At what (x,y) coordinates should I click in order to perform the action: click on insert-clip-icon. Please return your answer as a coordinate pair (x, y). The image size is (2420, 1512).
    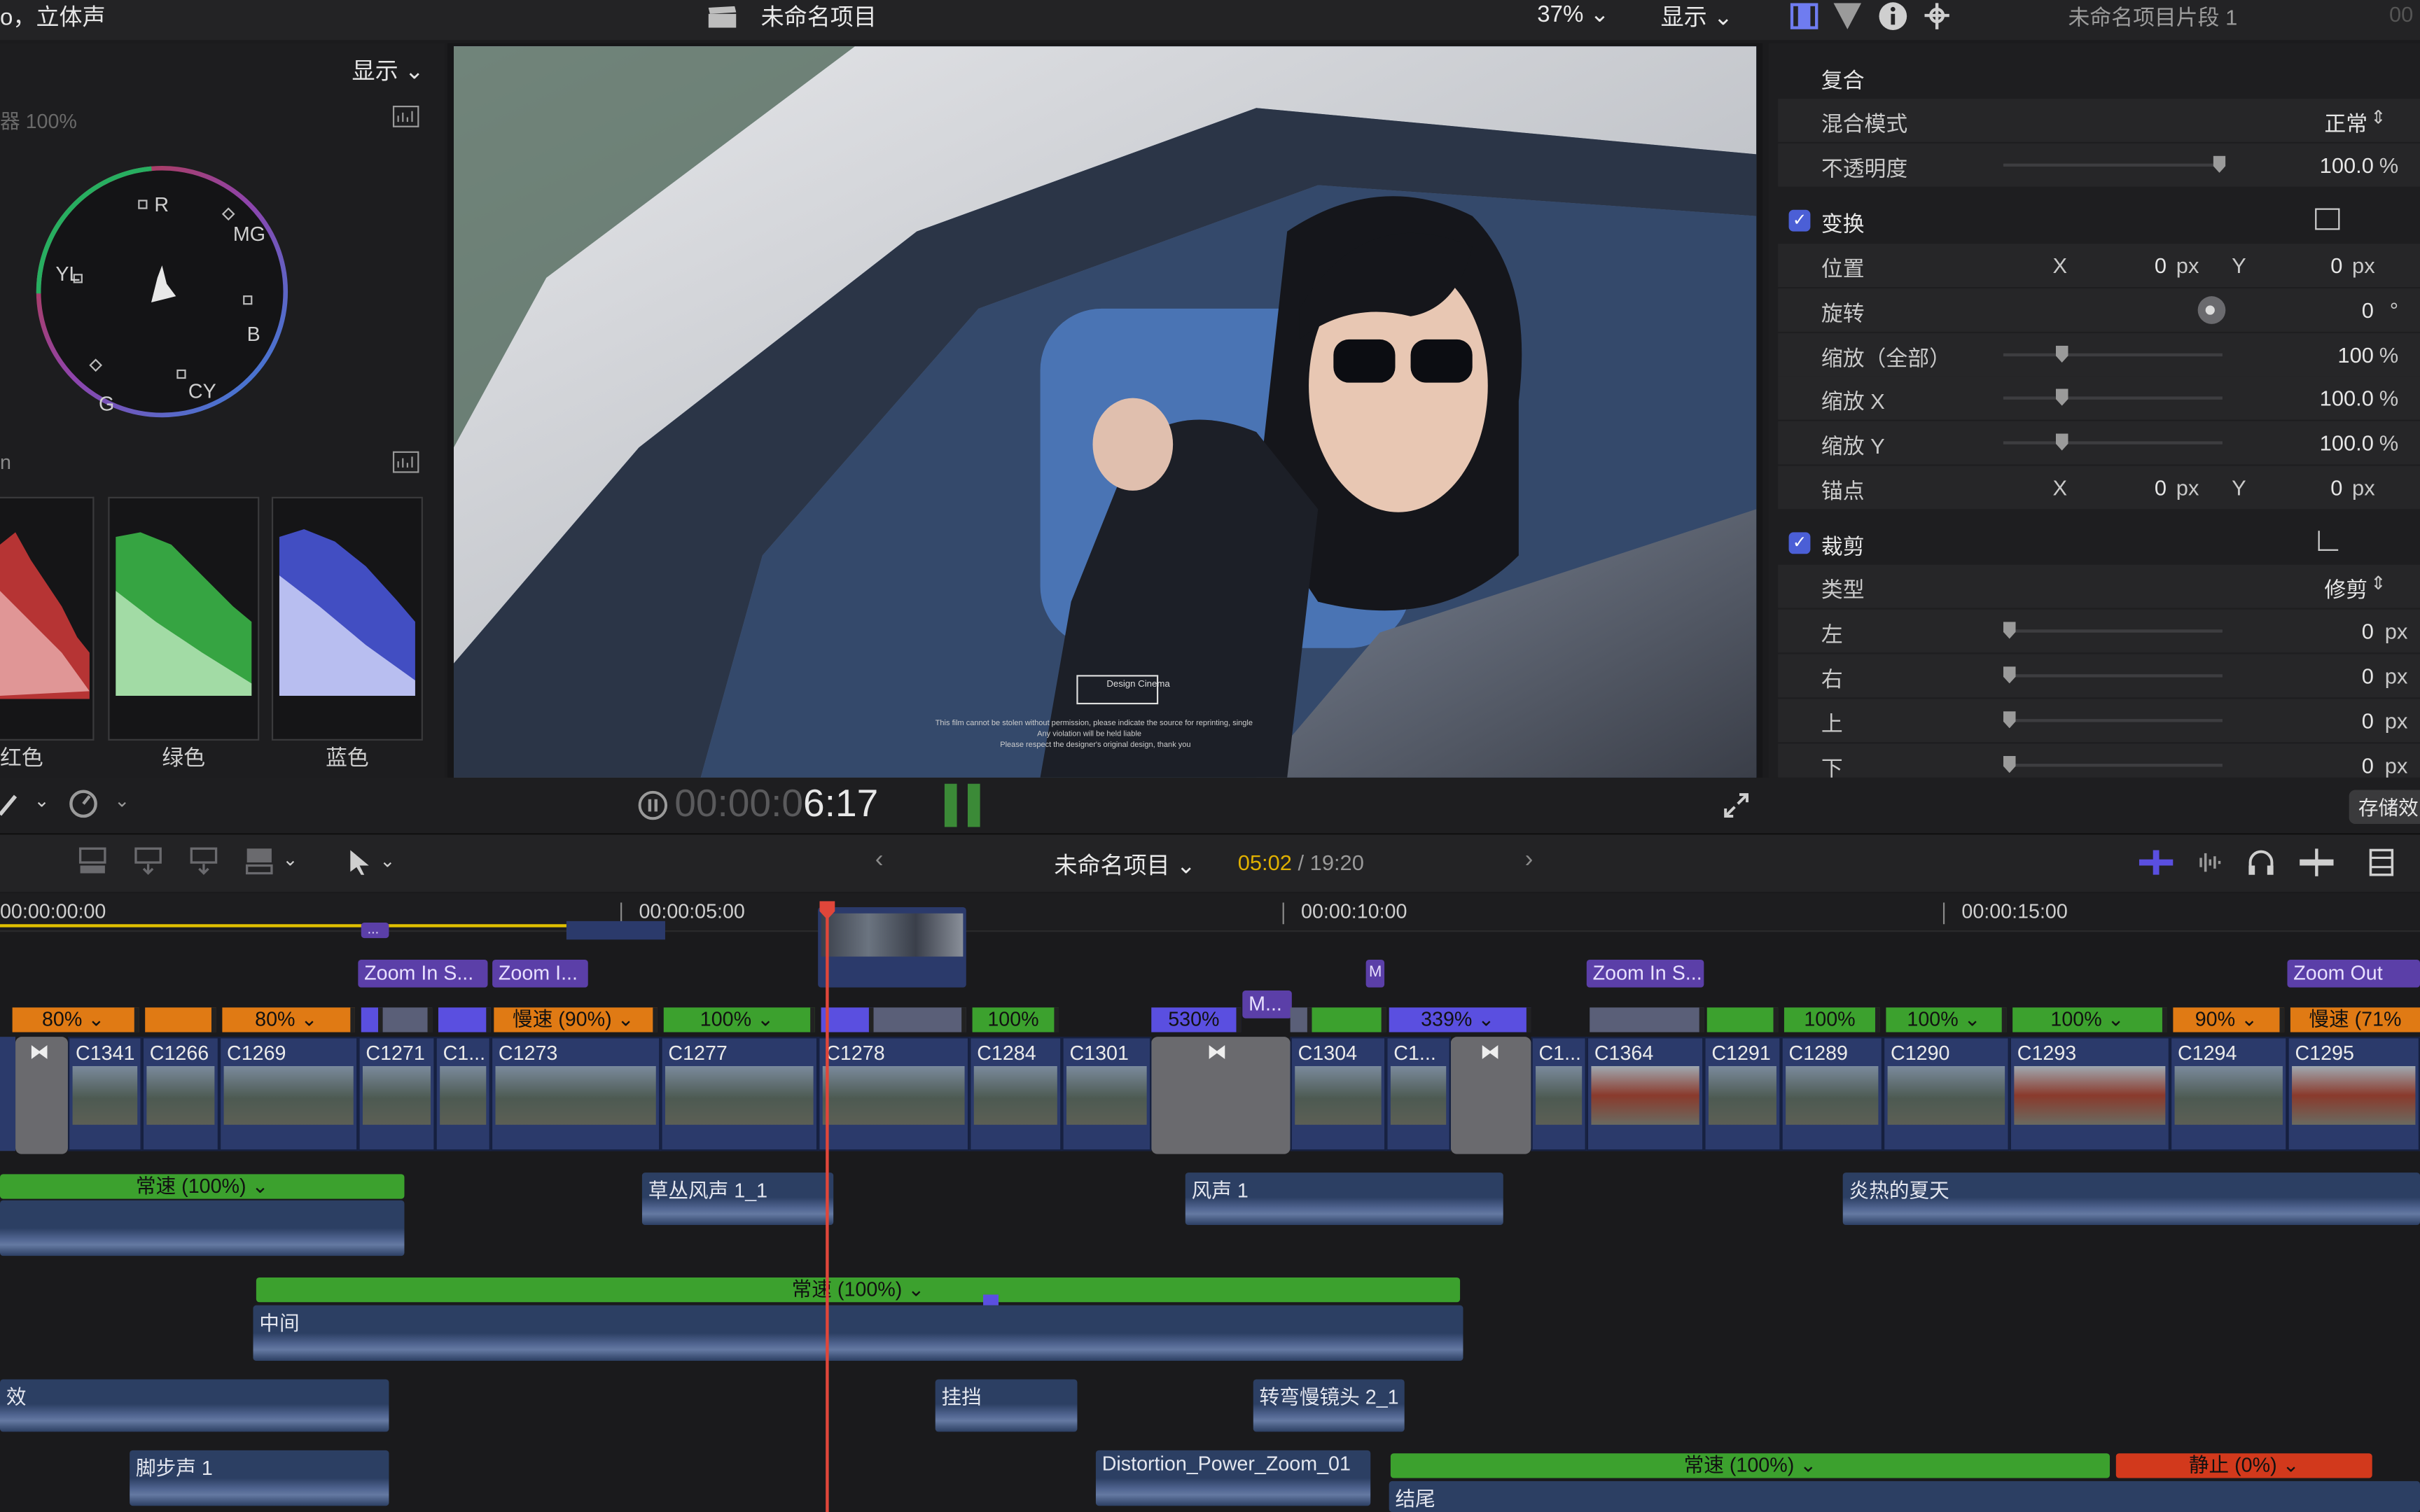
    Looking at the image, I should click on (148, 861).